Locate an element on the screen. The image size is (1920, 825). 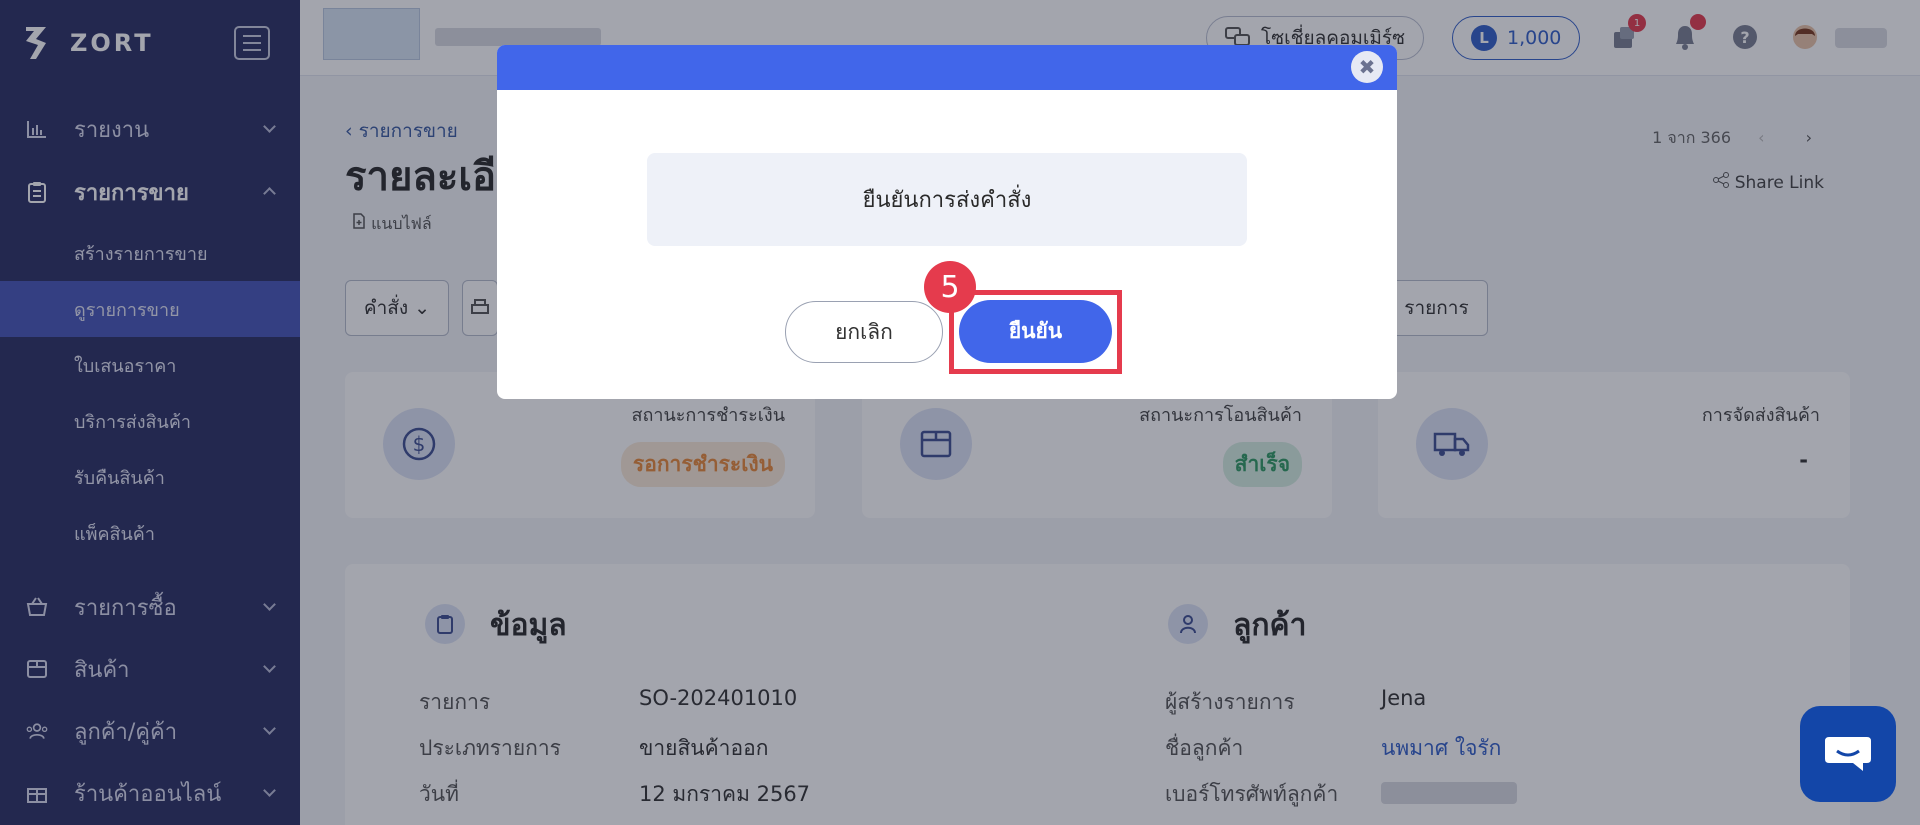
chat-bubble-icon is located at coordinates (1848, 754).